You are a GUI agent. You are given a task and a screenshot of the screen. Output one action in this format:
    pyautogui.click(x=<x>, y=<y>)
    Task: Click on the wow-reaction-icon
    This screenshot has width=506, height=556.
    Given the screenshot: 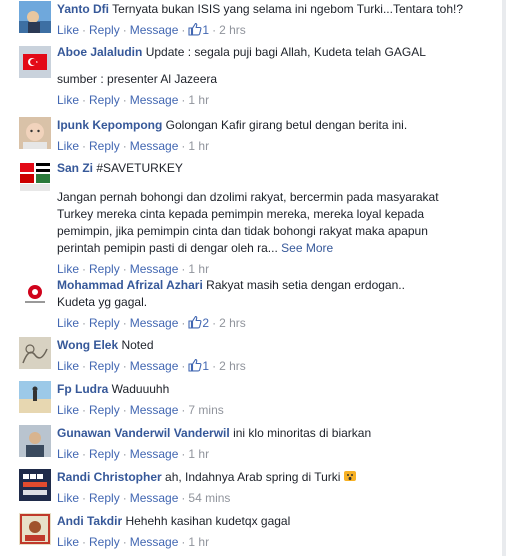 What is the action you would take?
    pyautogui.click(x=350, y=476)
    